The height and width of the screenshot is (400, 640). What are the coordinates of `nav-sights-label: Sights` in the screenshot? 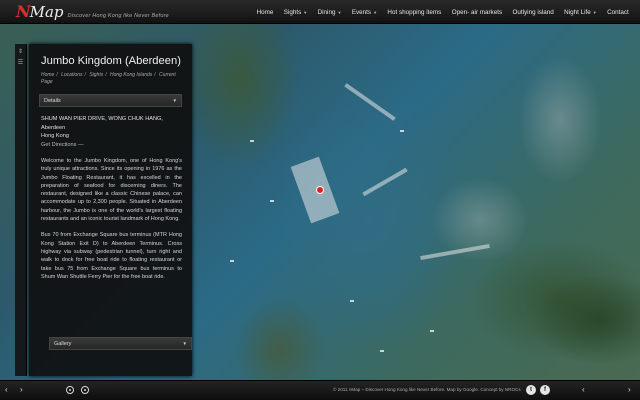 It's located at (292, 12).